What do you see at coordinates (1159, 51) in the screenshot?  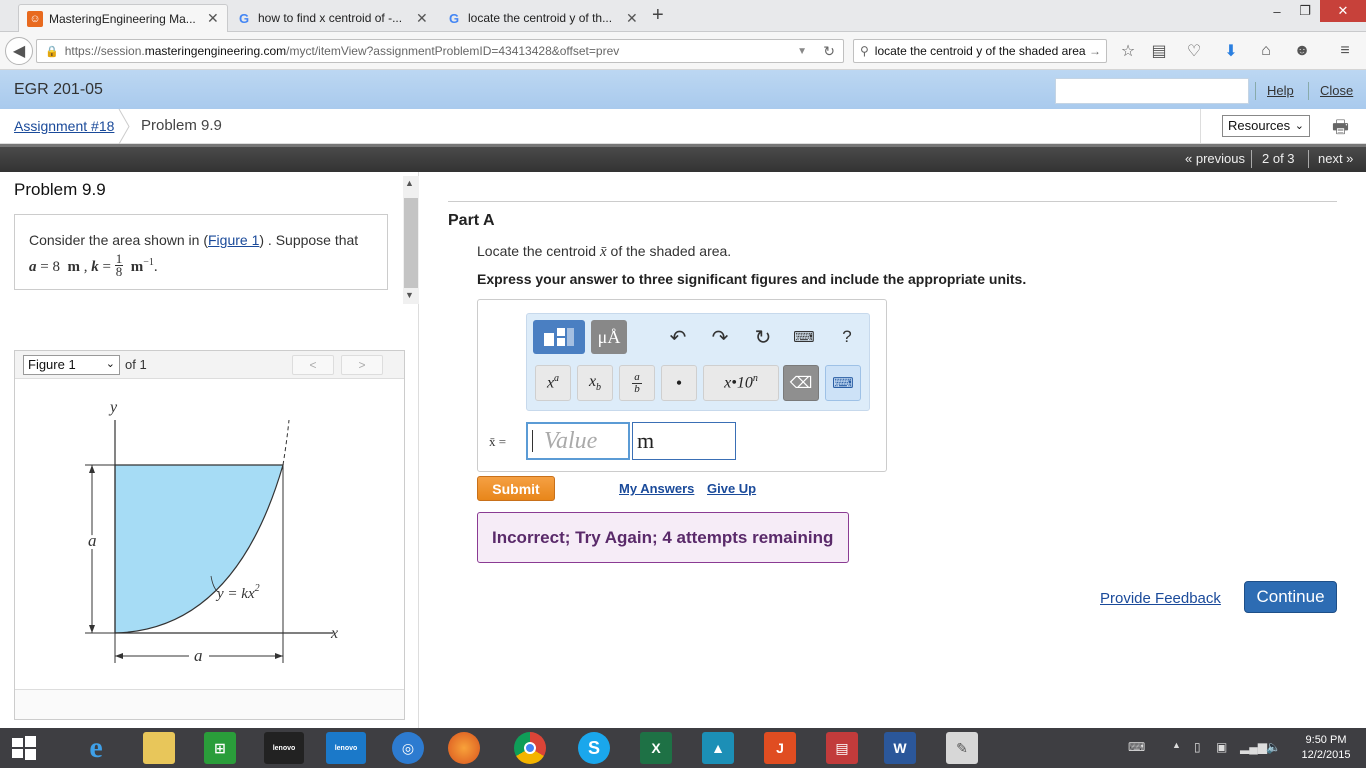 I see `reading-list-icon: ▤` at bounding box center [1159, 51].